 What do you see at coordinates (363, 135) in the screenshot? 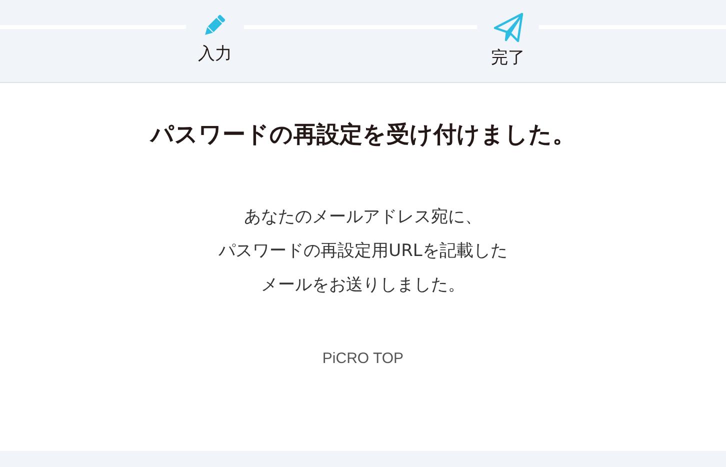
I see `page-heading: パスワードの再設定を受け付けました。` at bounding box center [363, 135].